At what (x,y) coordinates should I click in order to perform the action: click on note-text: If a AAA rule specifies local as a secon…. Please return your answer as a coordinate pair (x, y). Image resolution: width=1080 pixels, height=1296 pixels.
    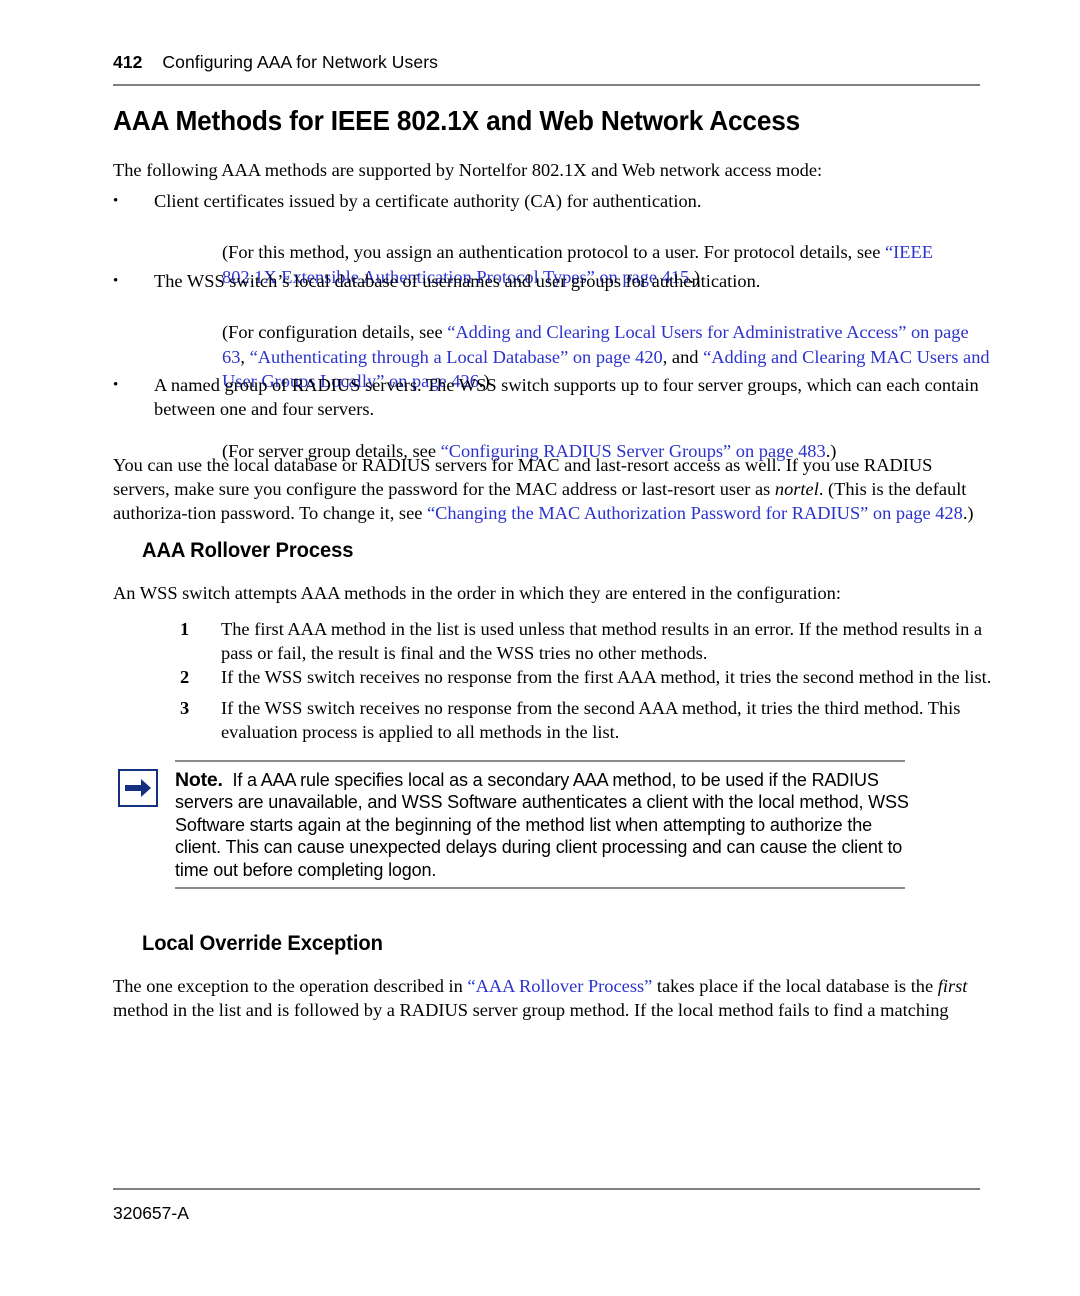
    Looking at the image, I should click on (542, 825).